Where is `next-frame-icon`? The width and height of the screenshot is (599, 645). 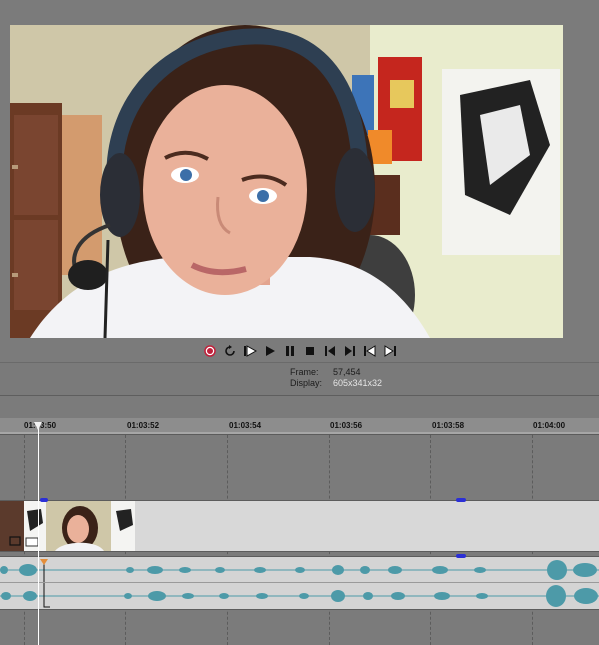 next-frame-icon is located at coordinates (390, 351).